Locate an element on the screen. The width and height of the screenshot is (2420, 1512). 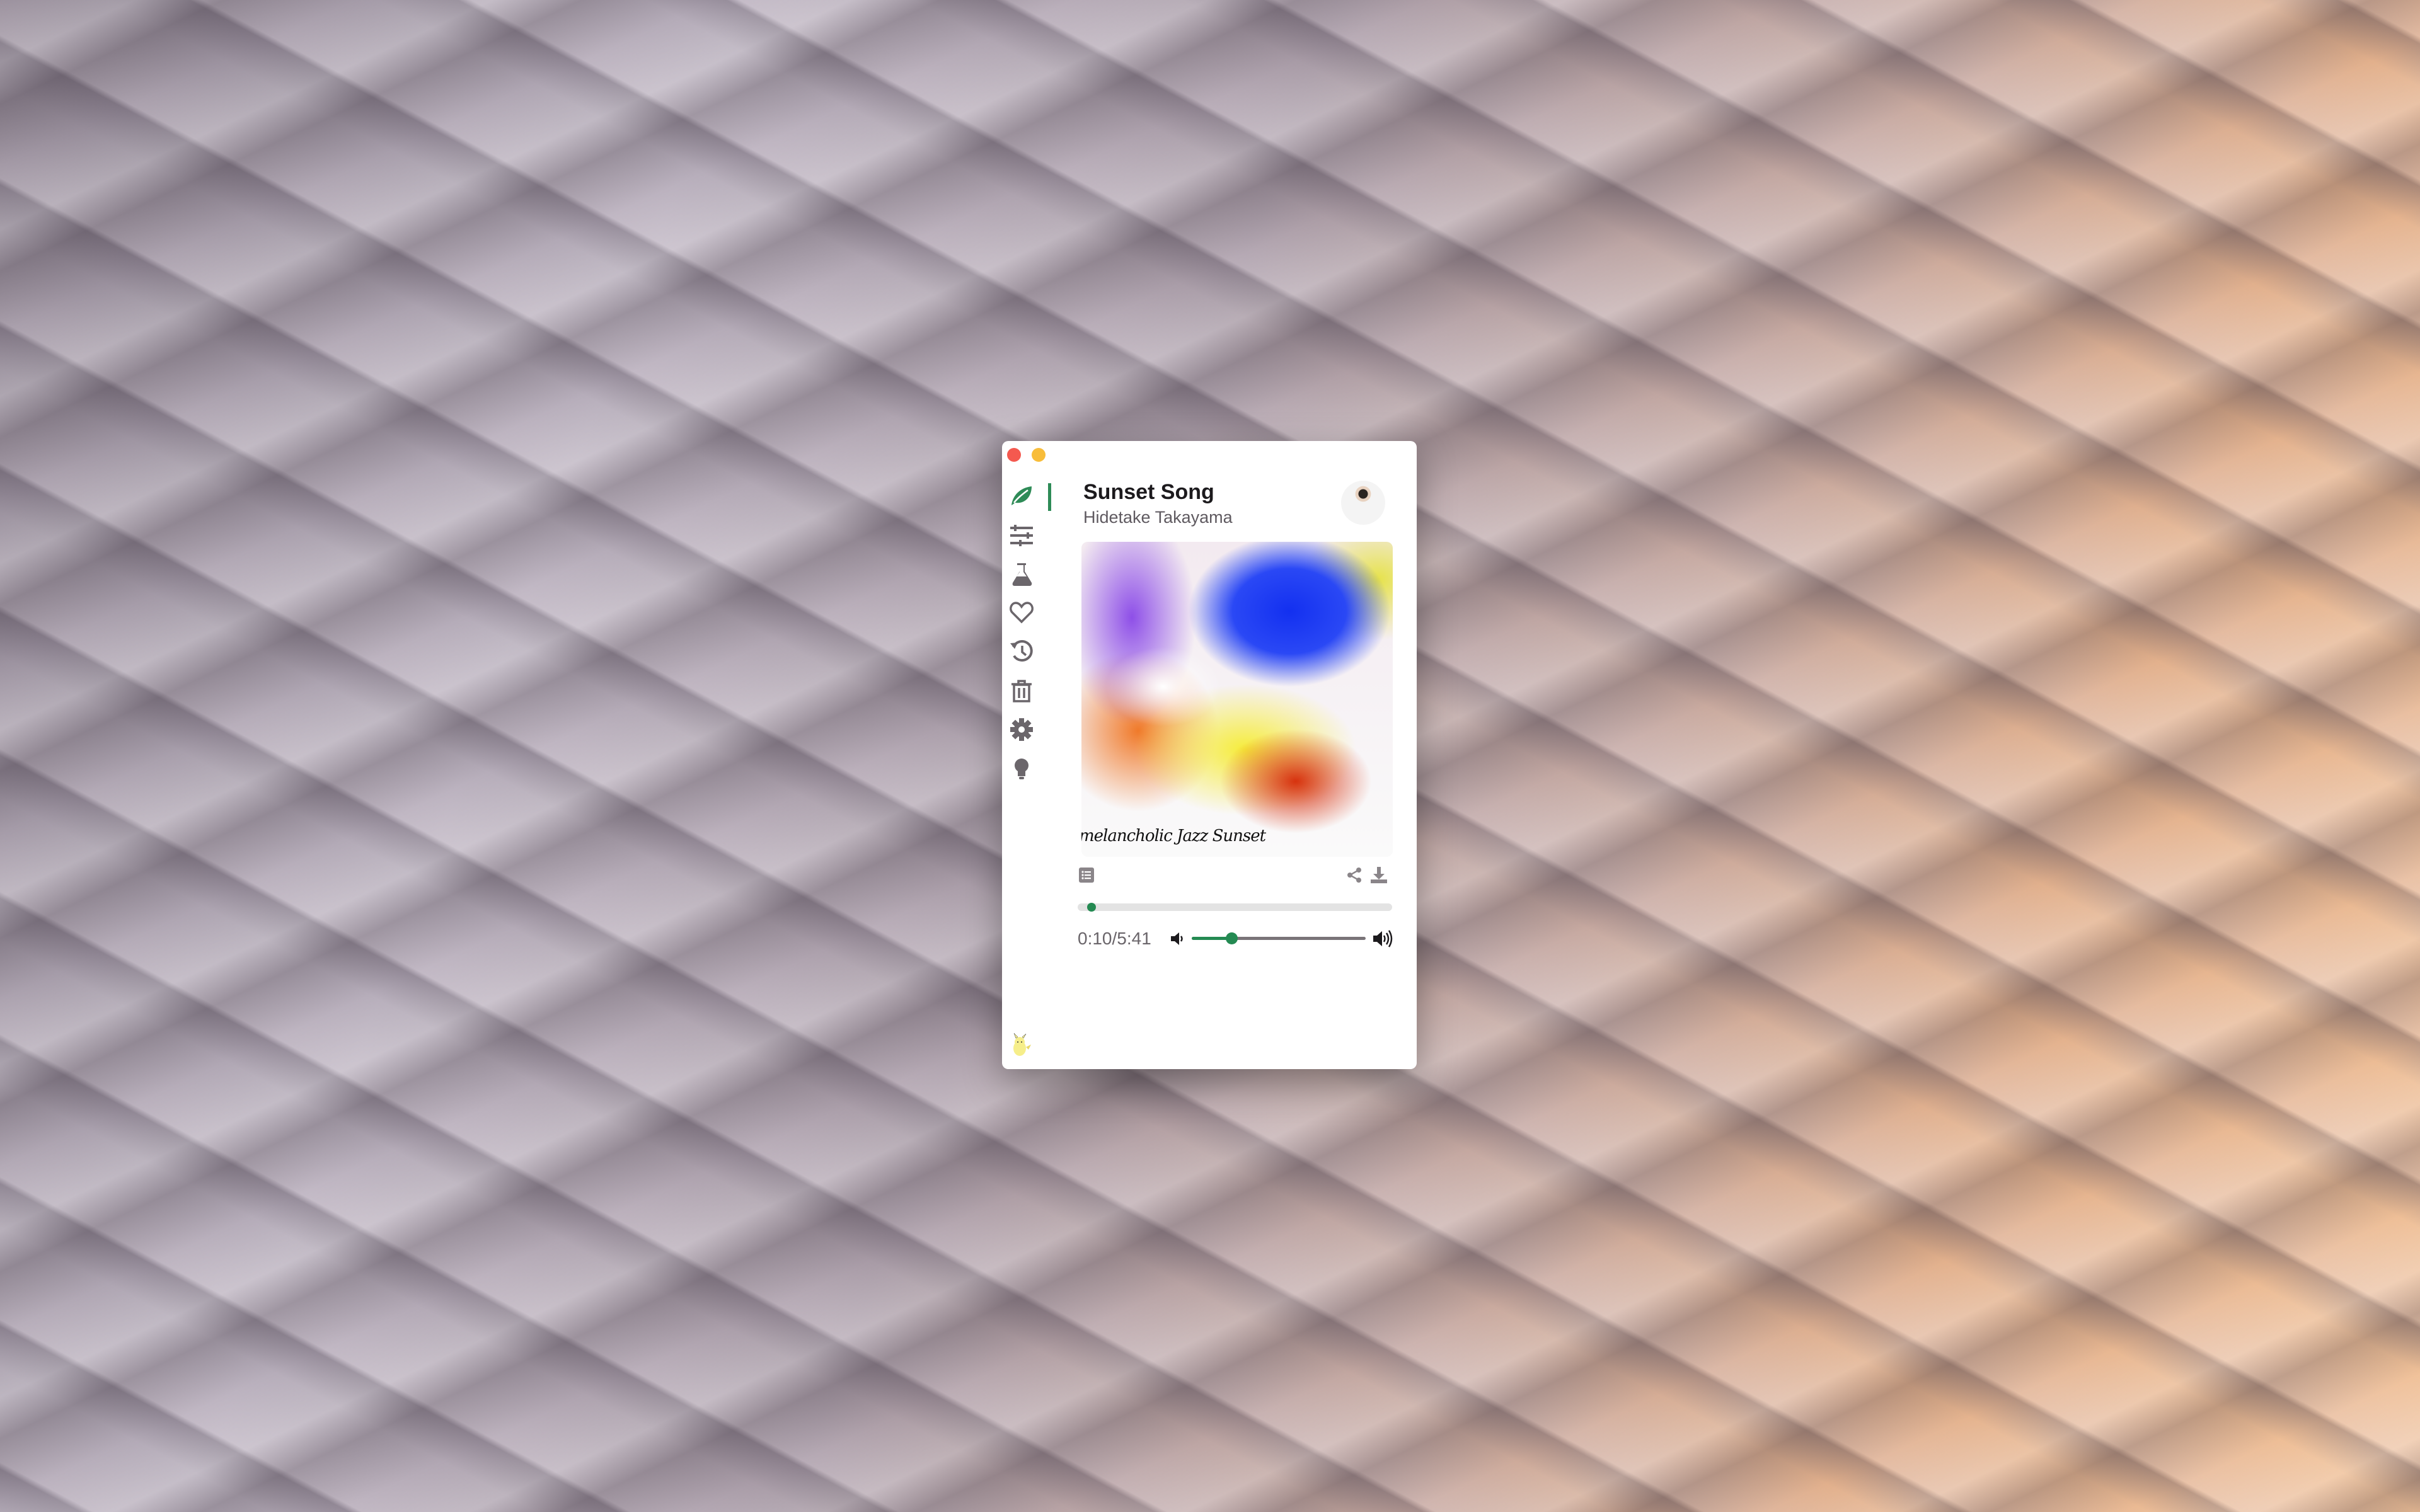
sliders-icon is located at coordinates (1021, 535).